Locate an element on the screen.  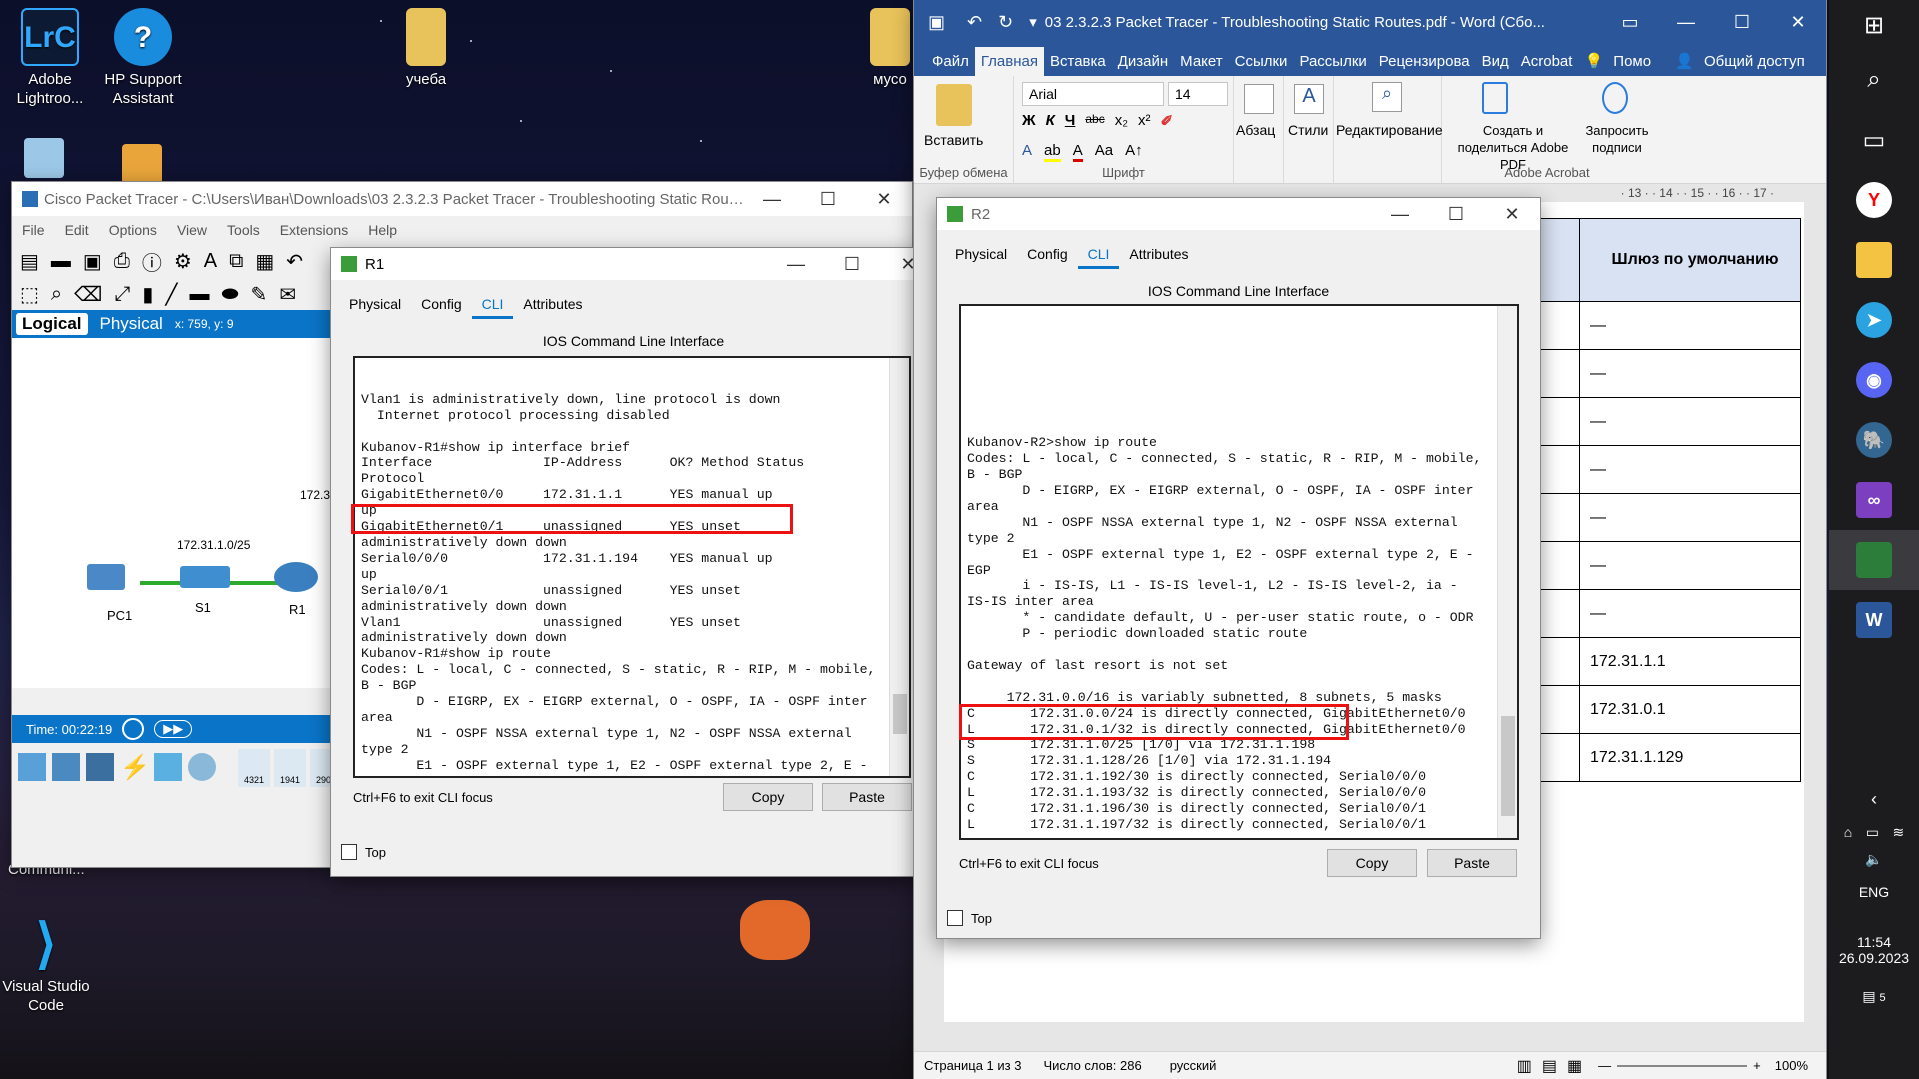
topology-canvas: PC1 172.31.1.0/25 S1 R1 172.31 is located at coordinates (174, 513).